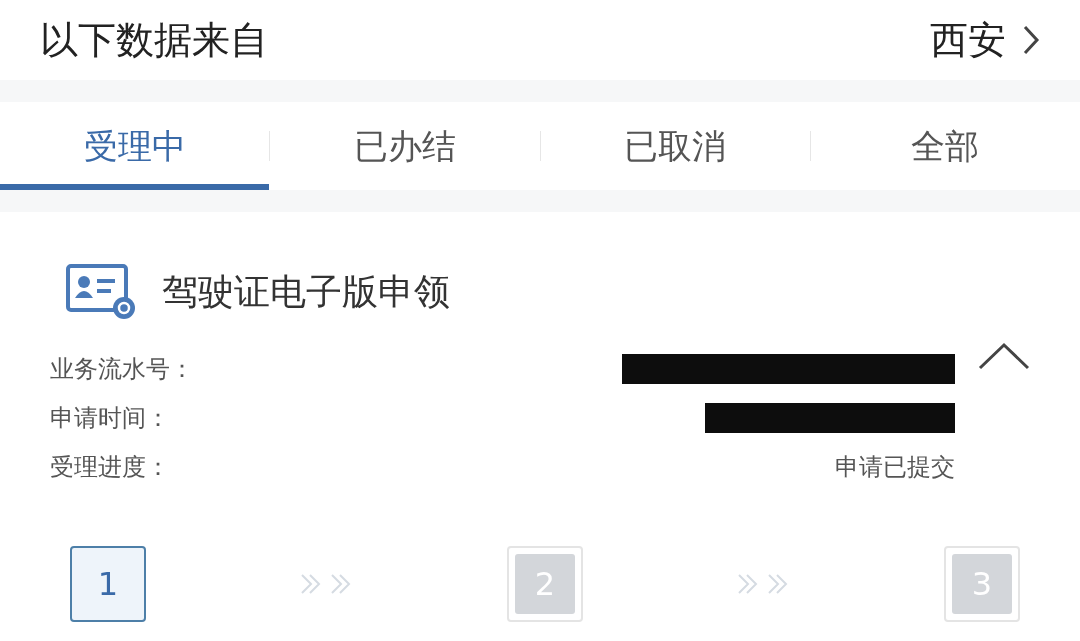 Image resolution: width=1080 pixels, height=641 pixels. Describe the element at coordinates (135, 146) in the screenshot. I see `tab: 受理中` at that location.